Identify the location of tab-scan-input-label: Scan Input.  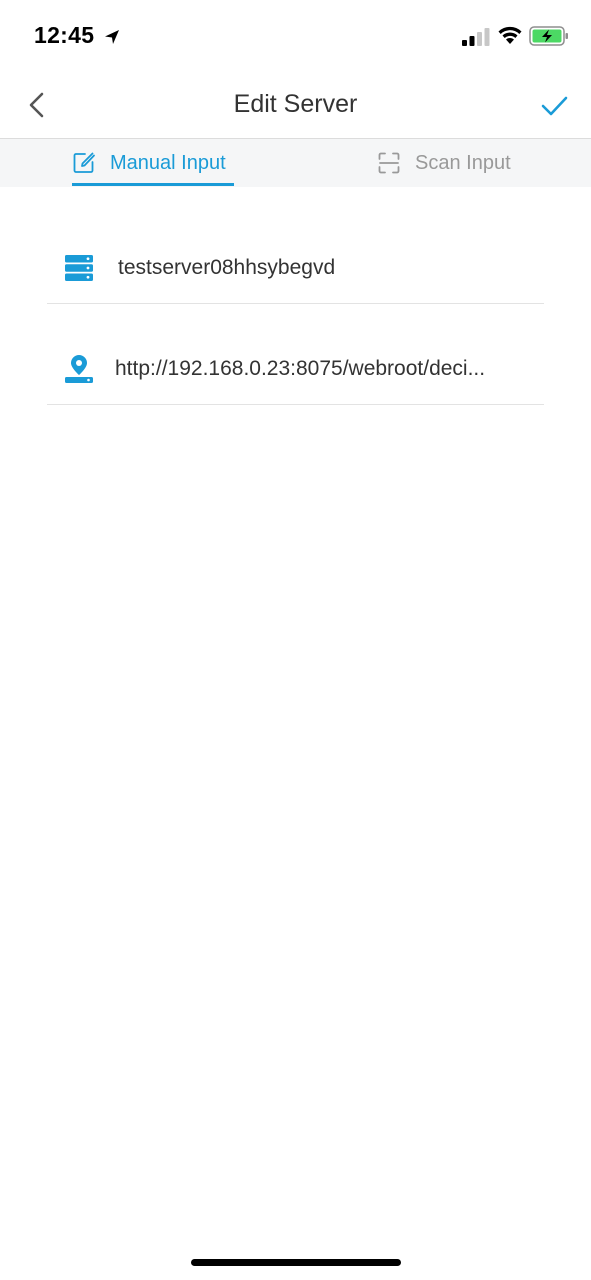
(463, 162).